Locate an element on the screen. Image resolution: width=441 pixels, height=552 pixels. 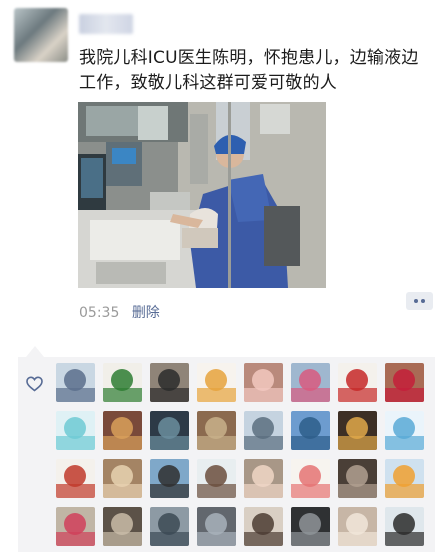
post-meta: 05:35 删除 is located at coordinates (119, 312).